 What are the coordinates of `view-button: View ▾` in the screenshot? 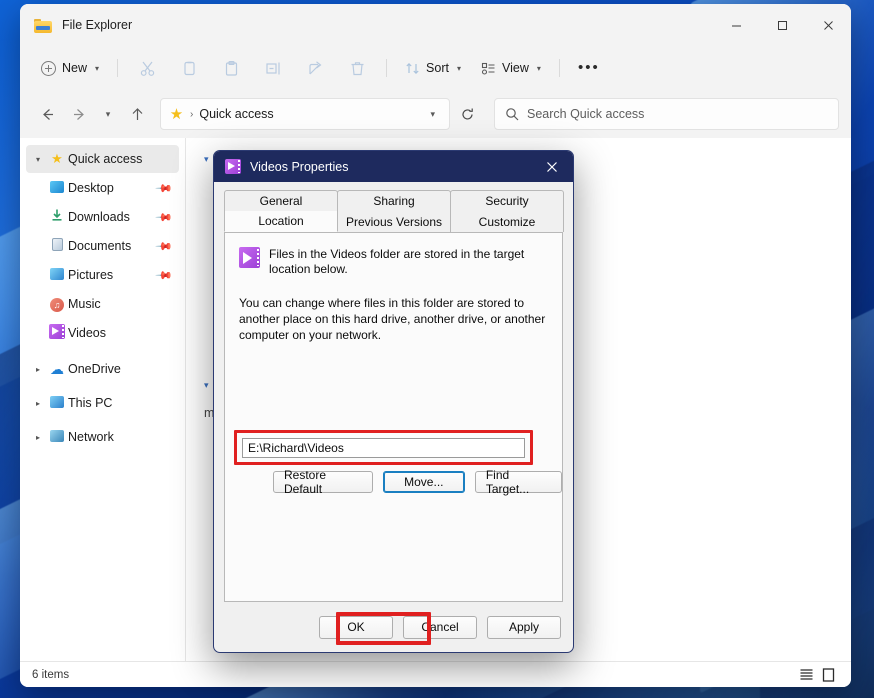 It's located at (511, 68).